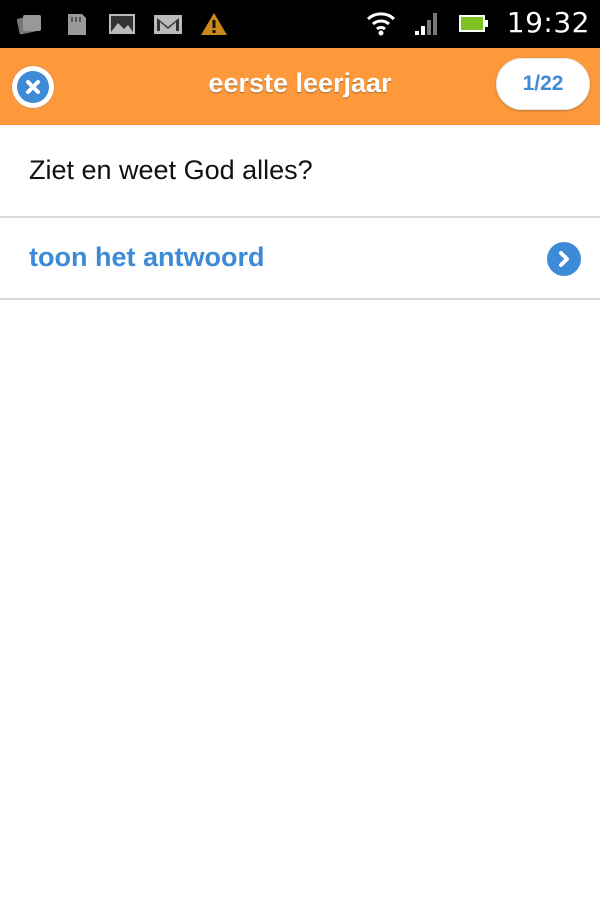  What do you see at coordinates (76, 24) in the screenshot?
I see `sd-card-icon` at bounding box center [76, 24].